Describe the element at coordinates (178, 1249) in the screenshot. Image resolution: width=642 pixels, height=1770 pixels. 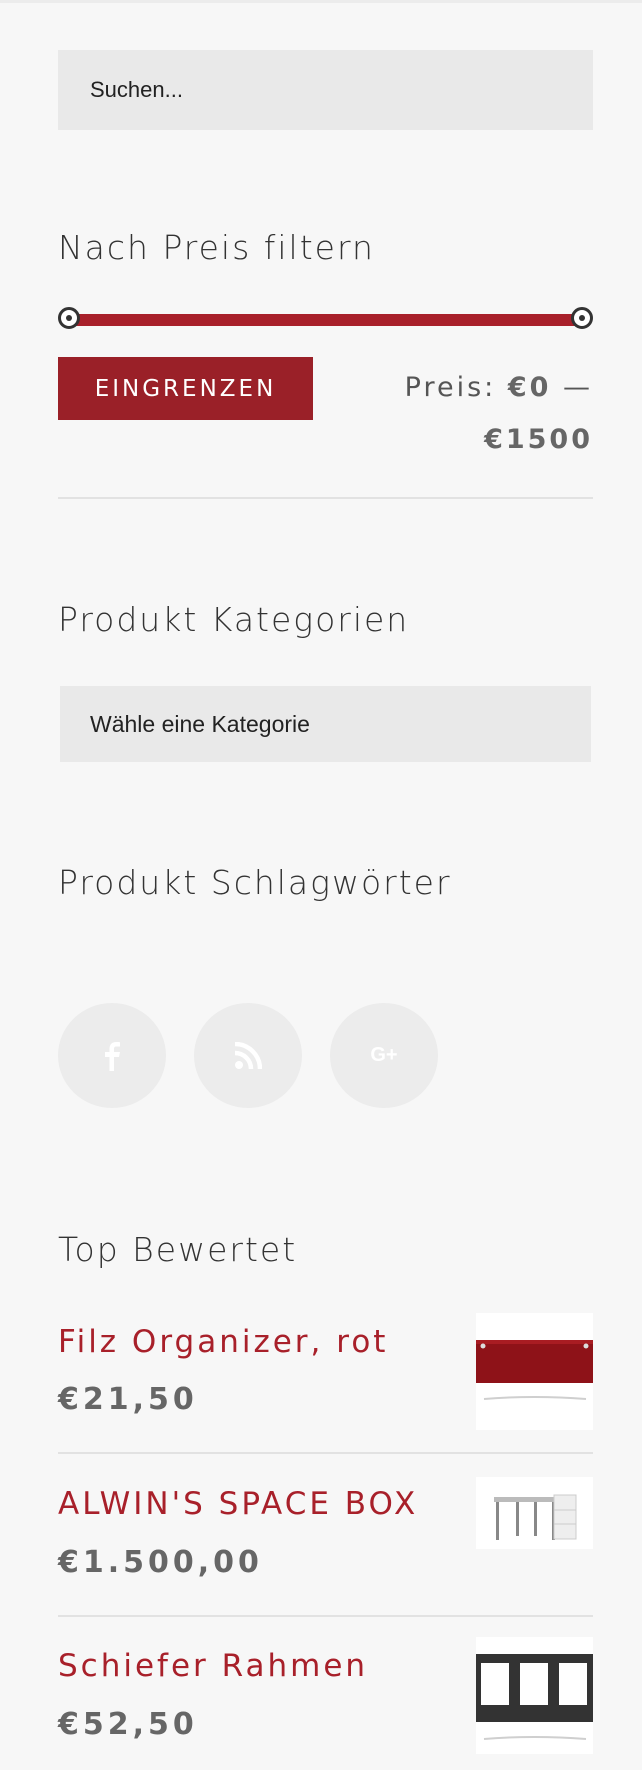
I see `top-rated-title: Top Bewertet` at that location.